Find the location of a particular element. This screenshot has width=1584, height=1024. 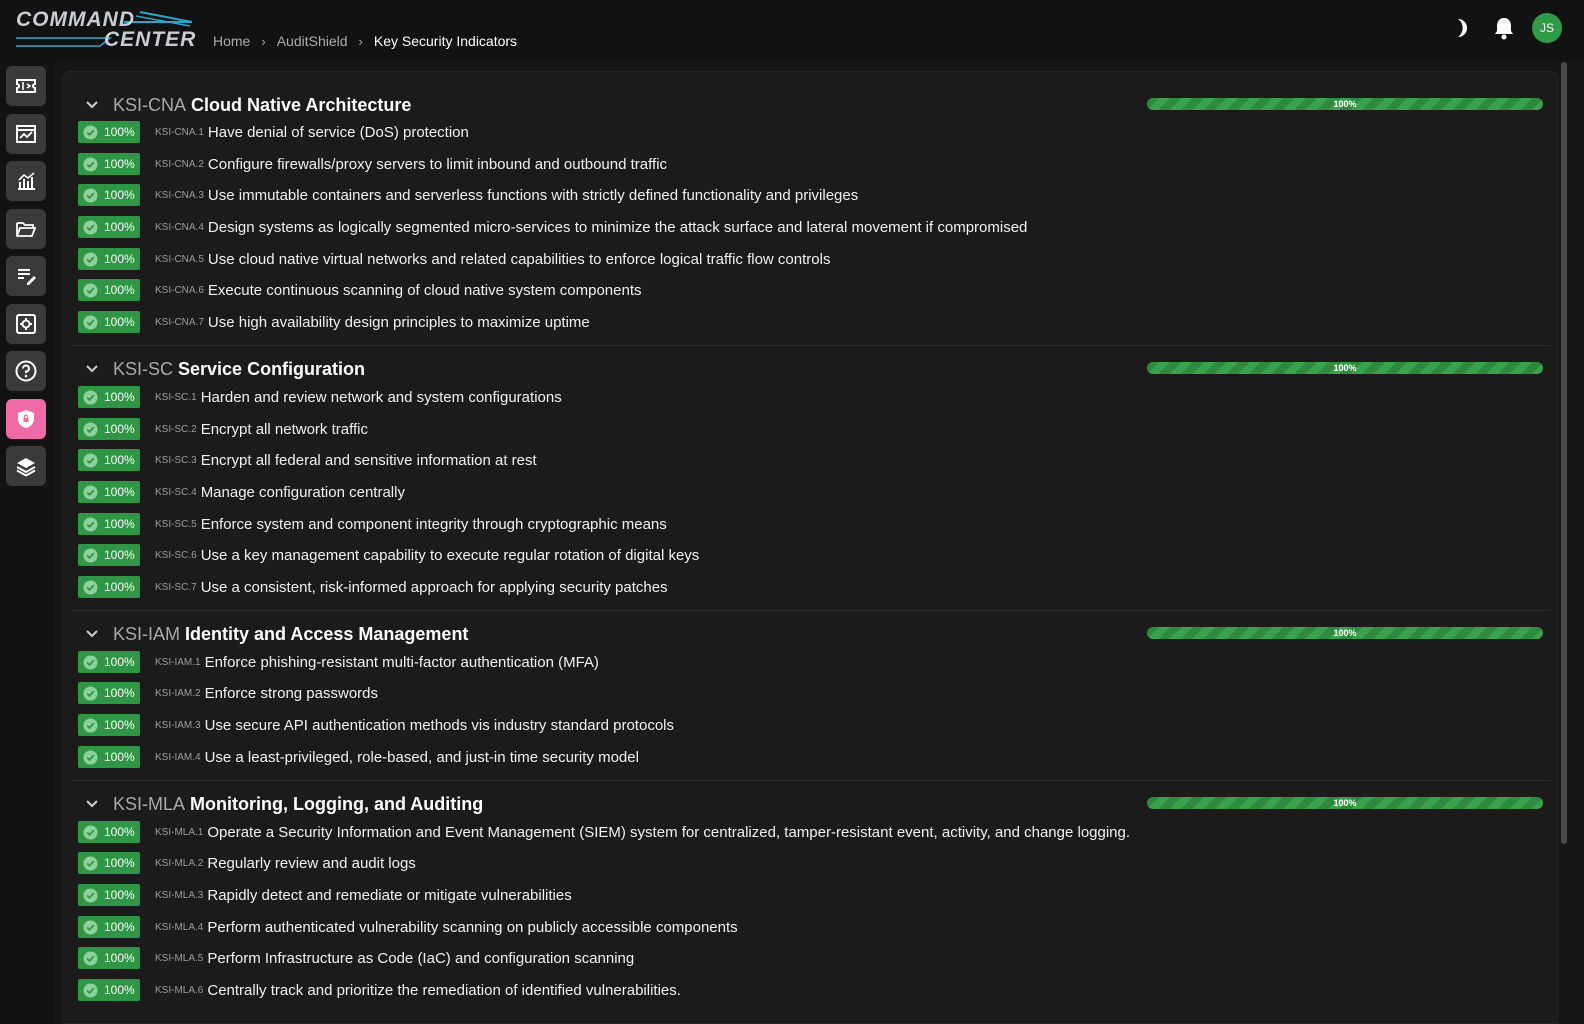

sidebar-item-monitor is located at coordinates (26, 134).